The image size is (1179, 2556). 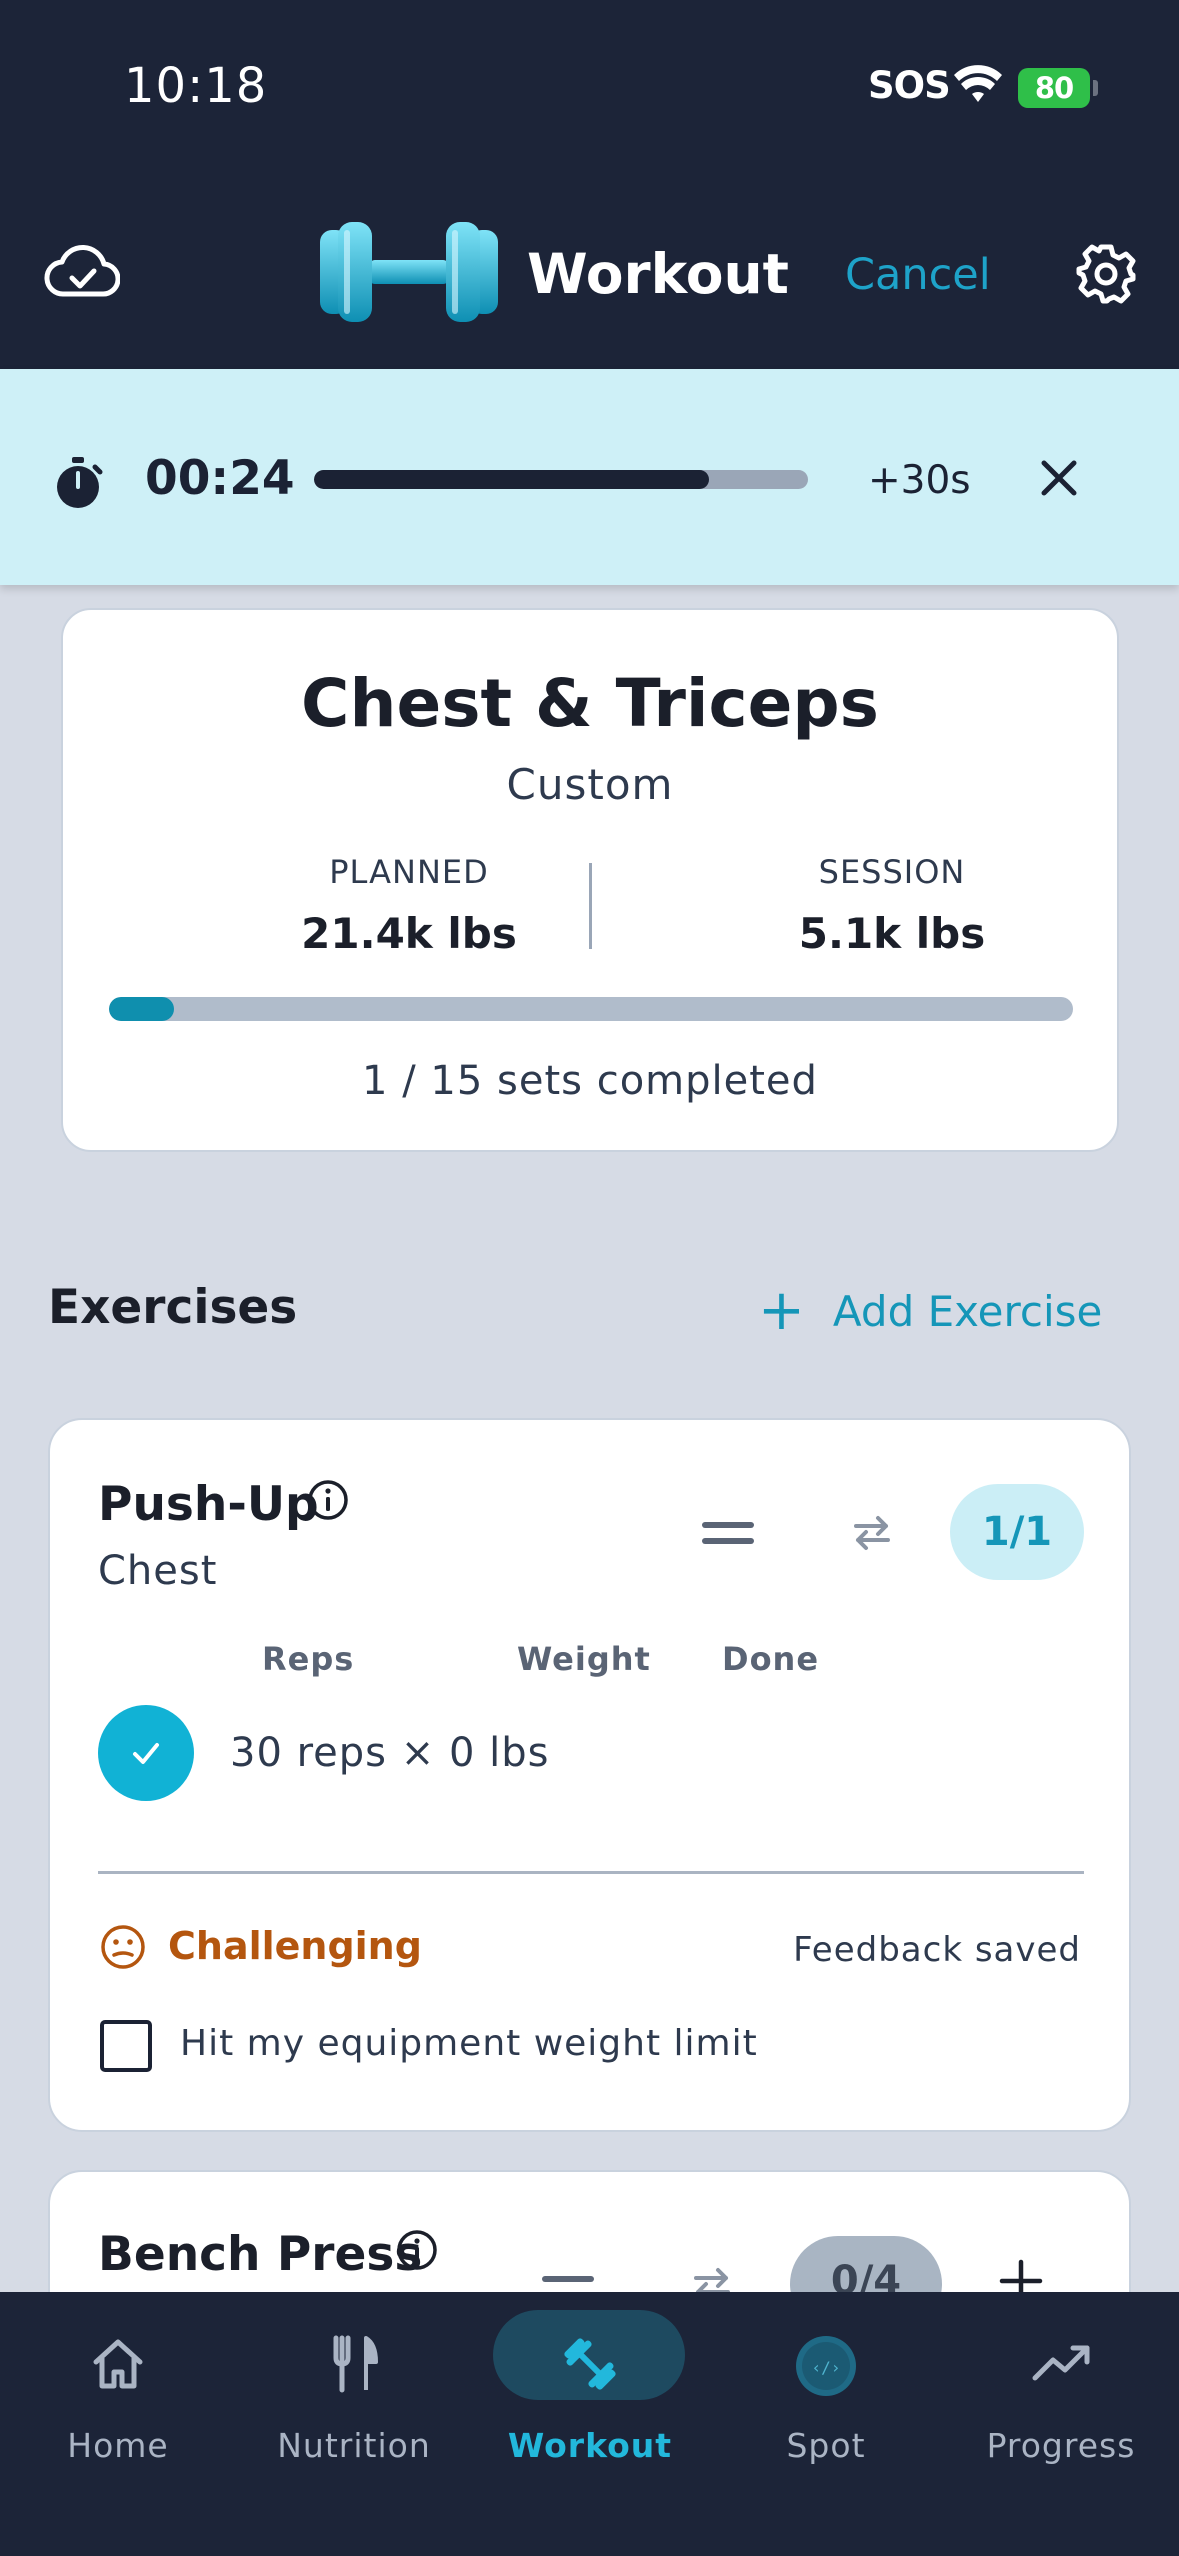 What do you see at coordinates (872, 1532) in the screenshot?
I see `swap-icon` at bounding box center [872, 1532].